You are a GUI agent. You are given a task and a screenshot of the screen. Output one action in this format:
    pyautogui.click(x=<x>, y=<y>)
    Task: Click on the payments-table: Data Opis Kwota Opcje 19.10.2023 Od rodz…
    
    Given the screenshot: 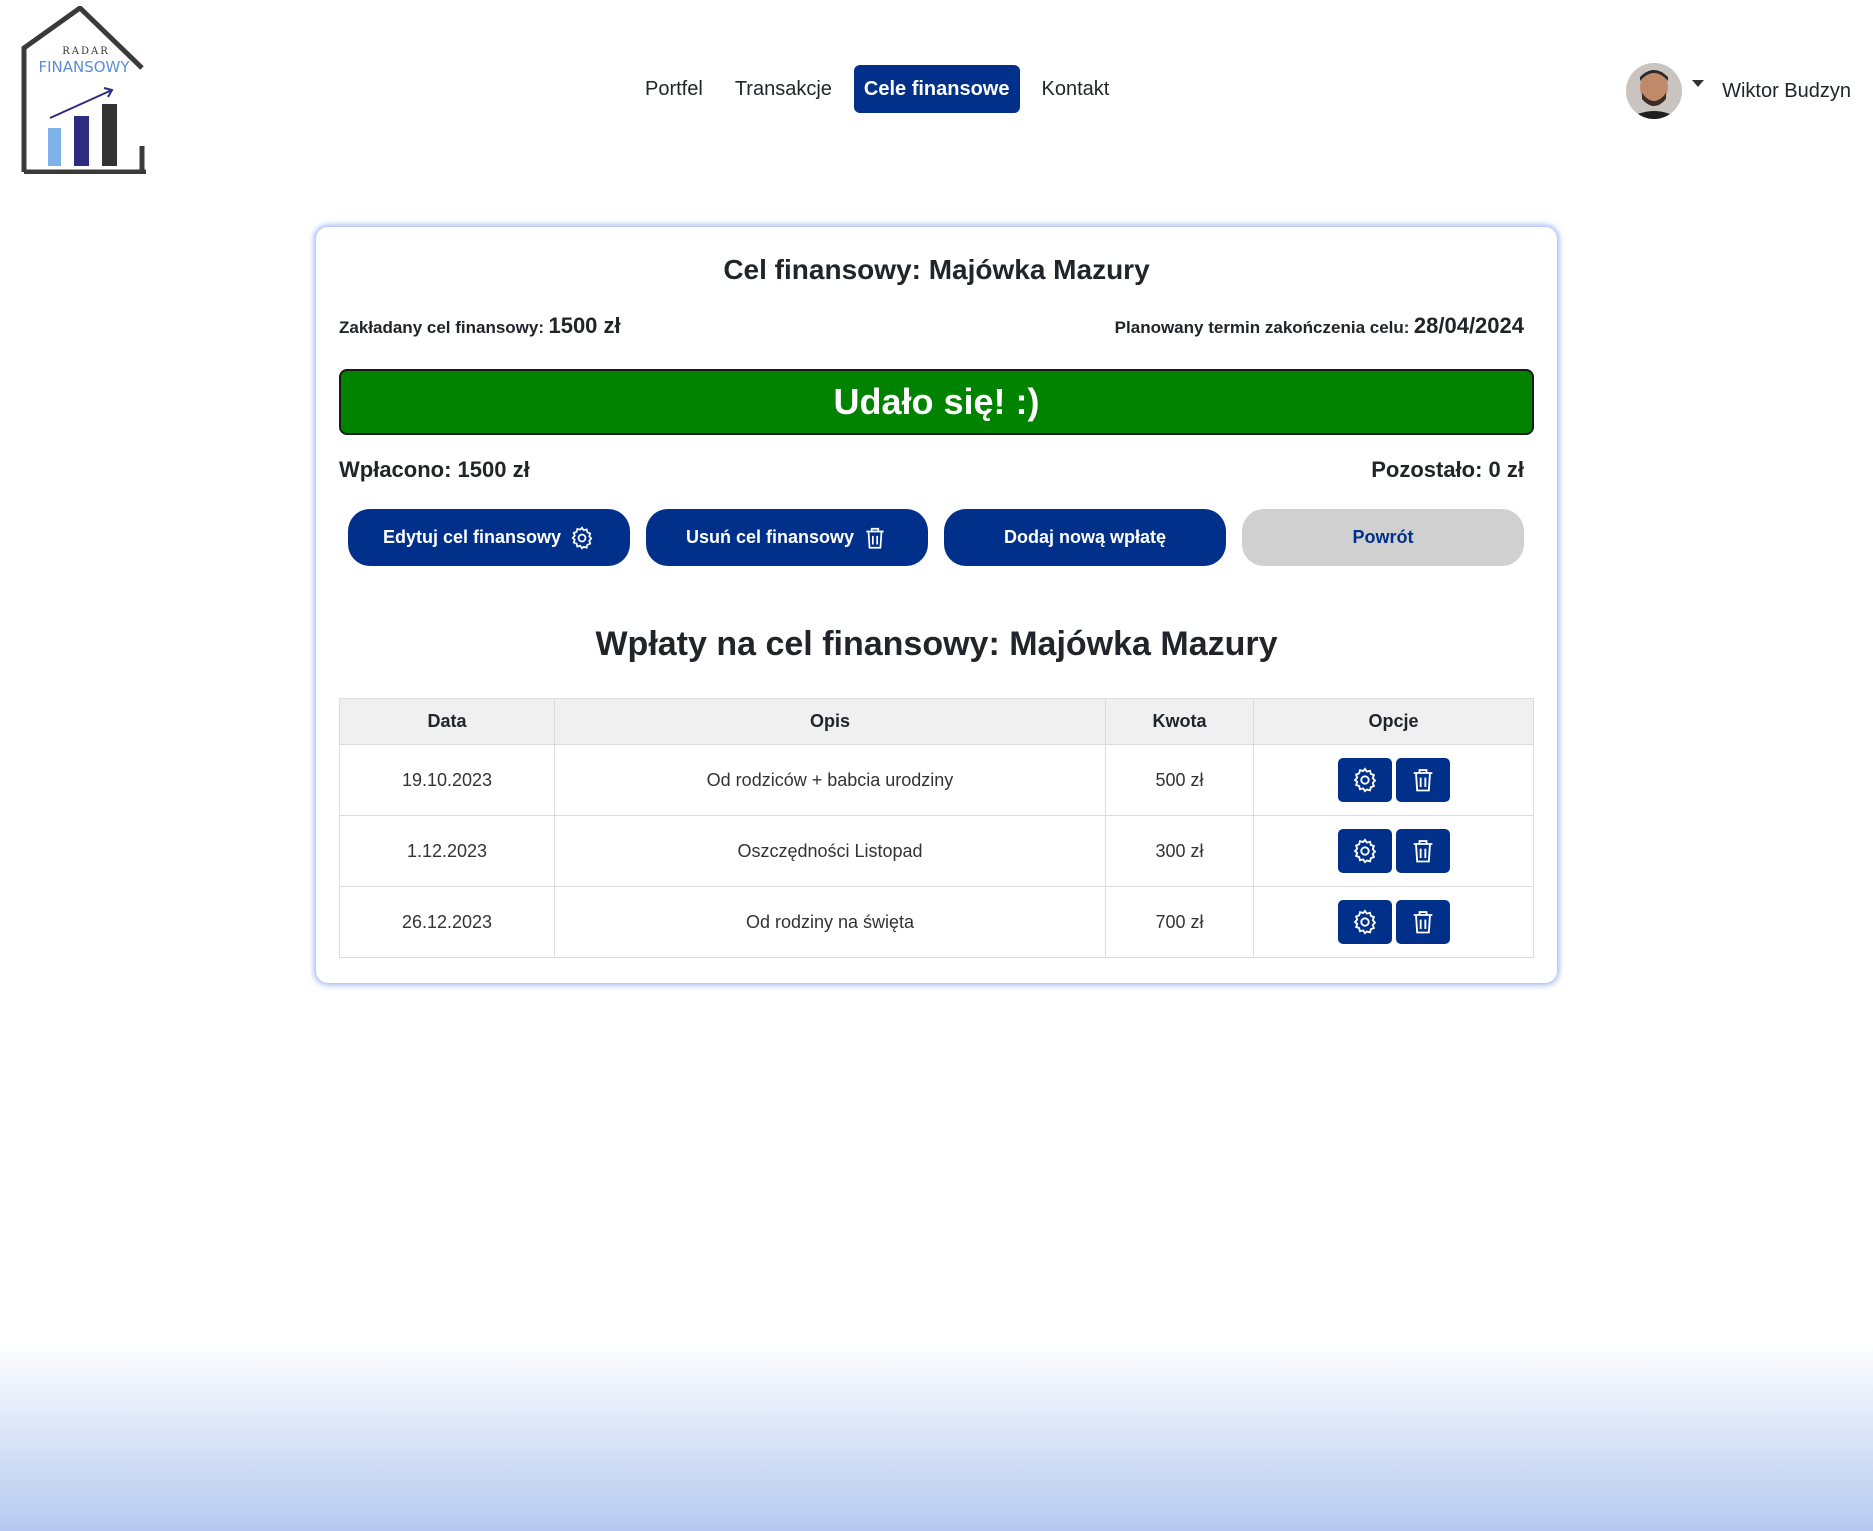 What is the action you would take?
    pyautogui.click(x=936, y=828)
    